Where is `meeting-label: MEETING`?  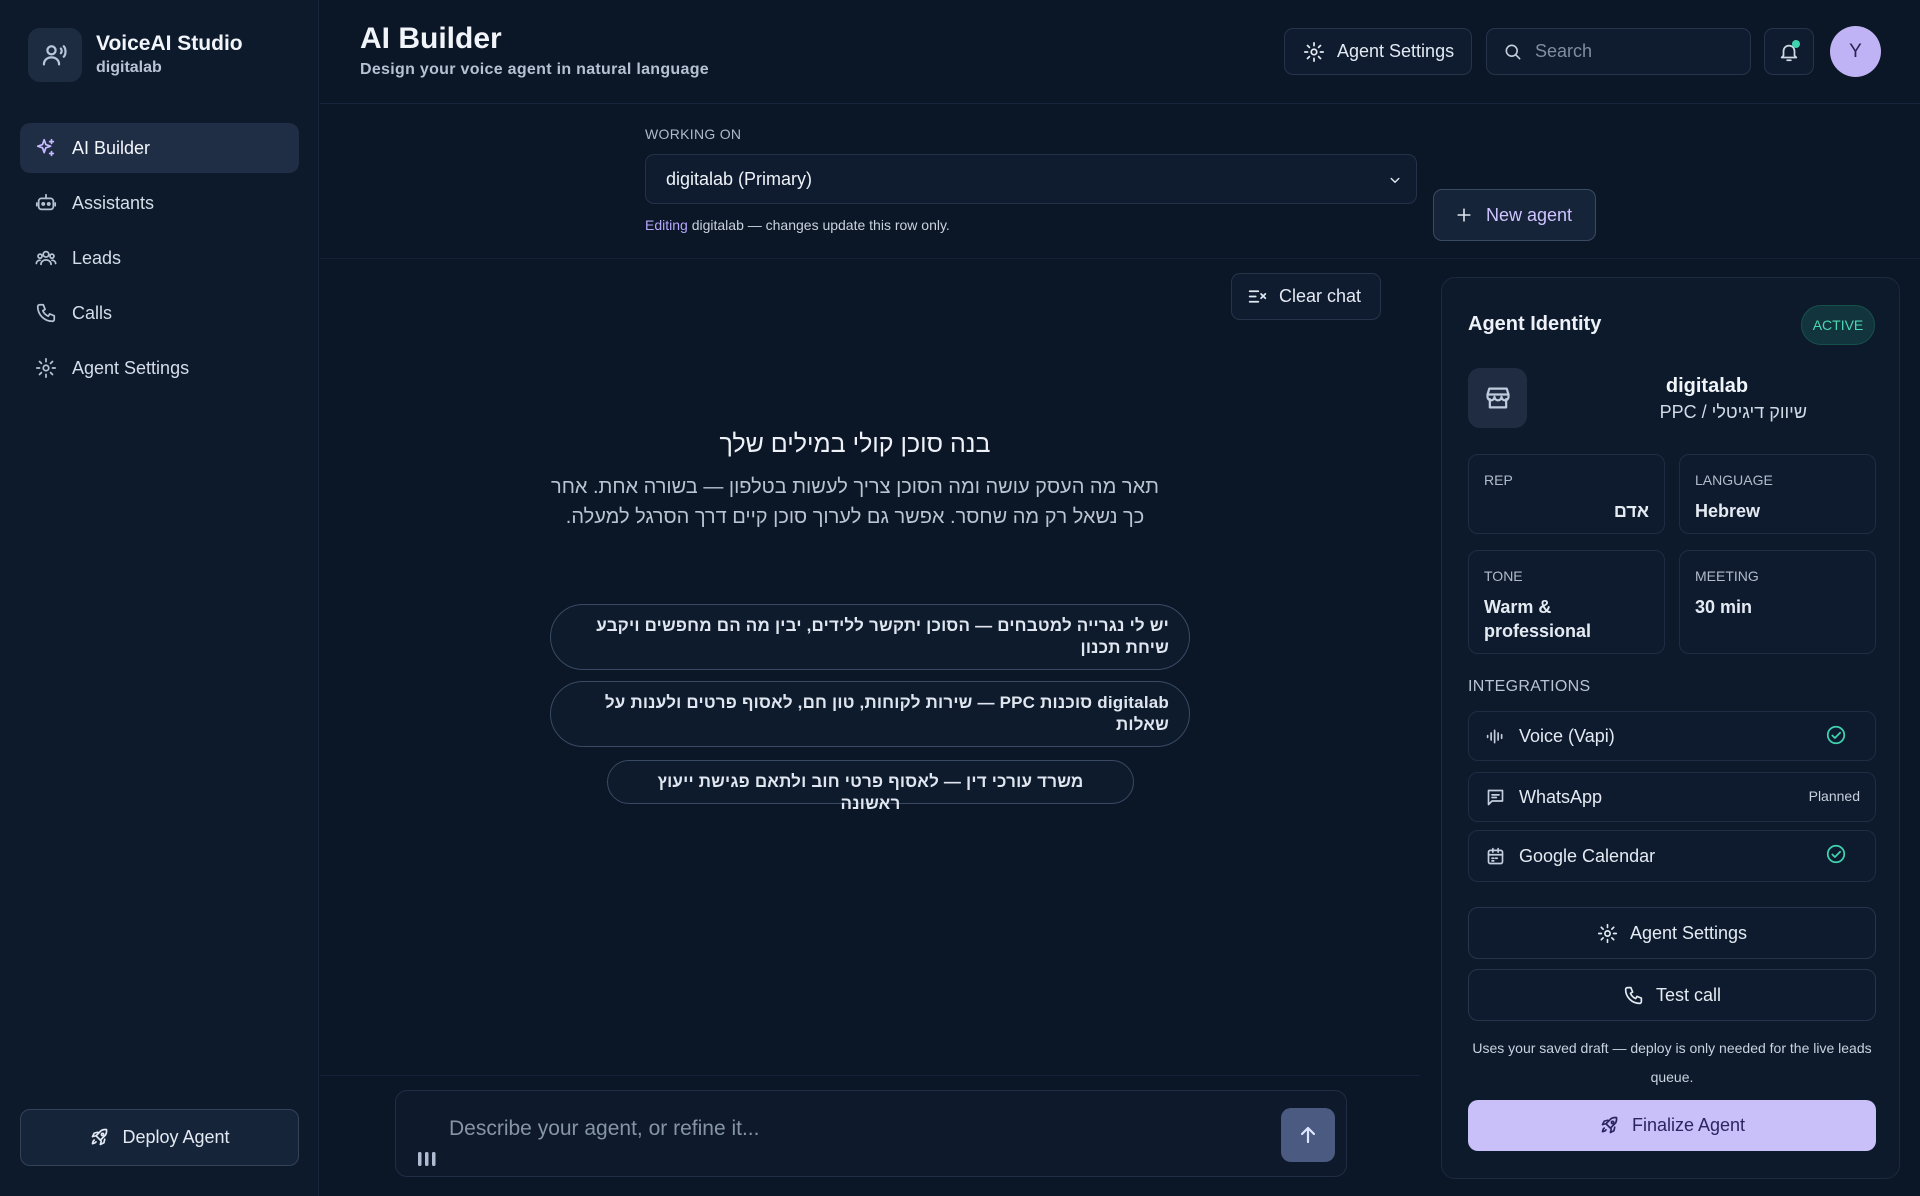
meeting-label: MEETING is located at coordinates (1727, 576).